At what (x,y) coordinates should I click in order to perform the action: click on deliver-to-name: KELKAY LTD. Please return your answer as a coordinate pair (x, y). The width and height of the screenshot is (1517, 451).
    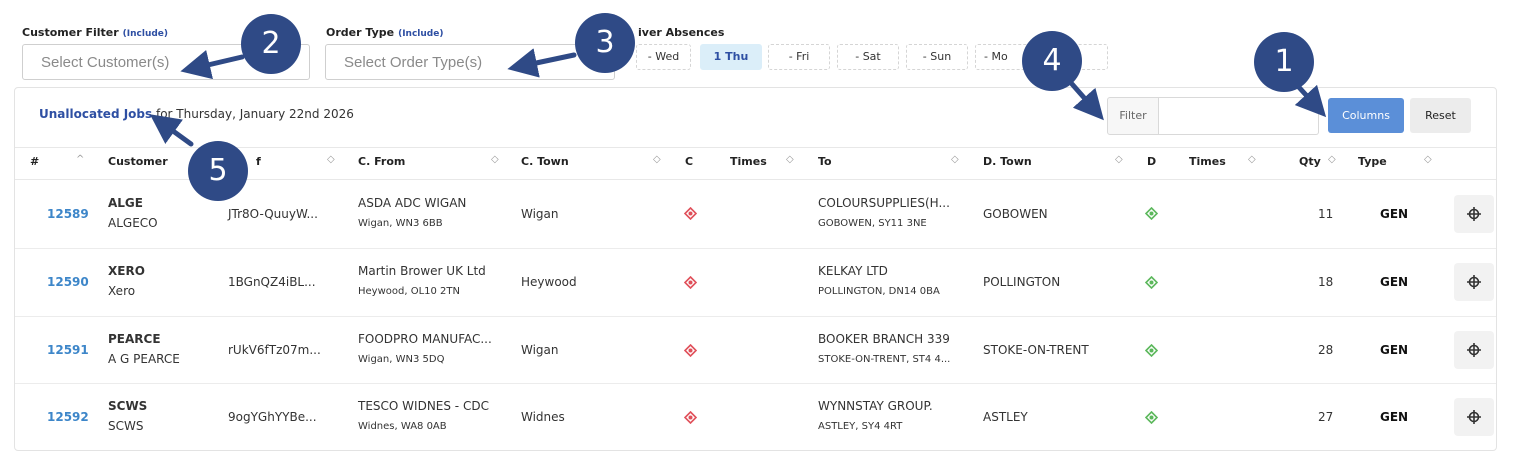
    Looking at the image, I should click on (853, 271).